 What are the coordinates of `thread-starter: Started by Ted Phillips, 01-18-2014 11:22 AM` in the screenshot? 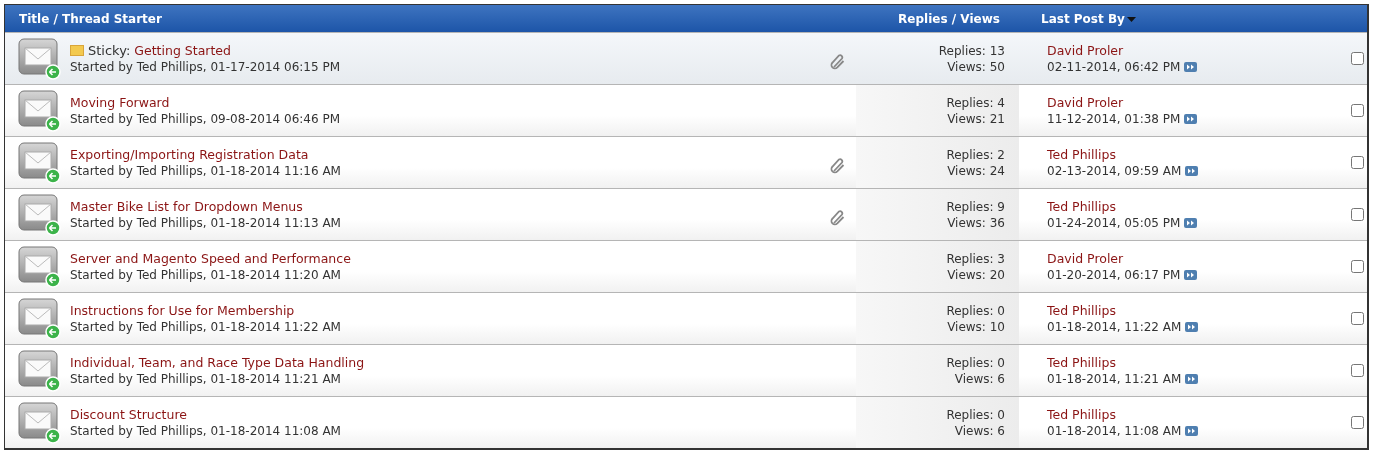 It's located at (206, 327).